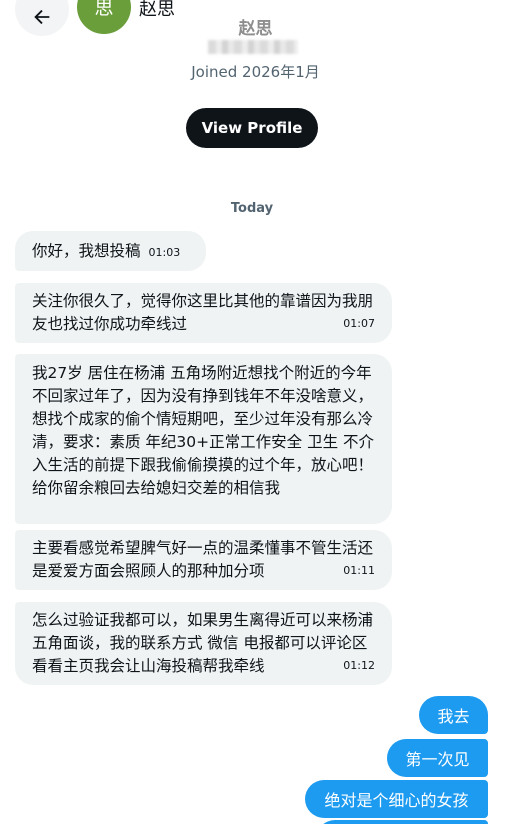  Describe the element at coordinates (86, 251) in the screenshot. I see `message-text: 你好，我想投稿` at that location.